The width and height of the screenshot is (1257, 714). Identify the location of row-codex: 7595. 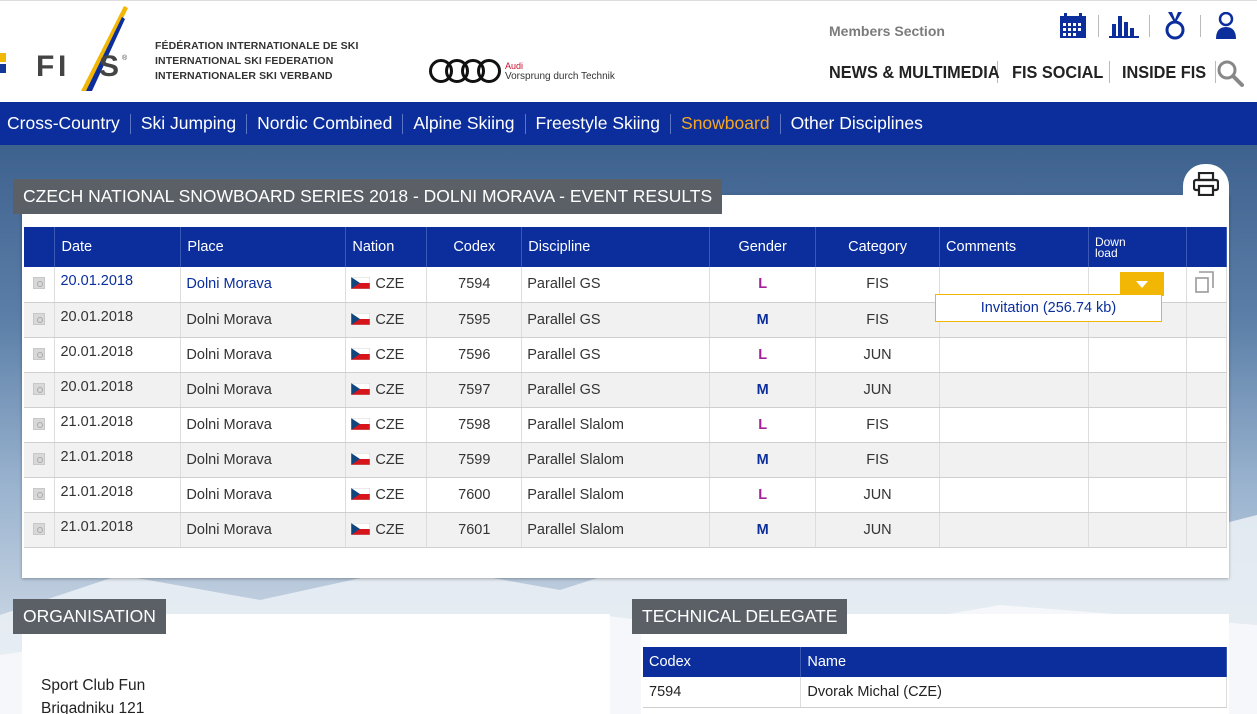
(474, 320).